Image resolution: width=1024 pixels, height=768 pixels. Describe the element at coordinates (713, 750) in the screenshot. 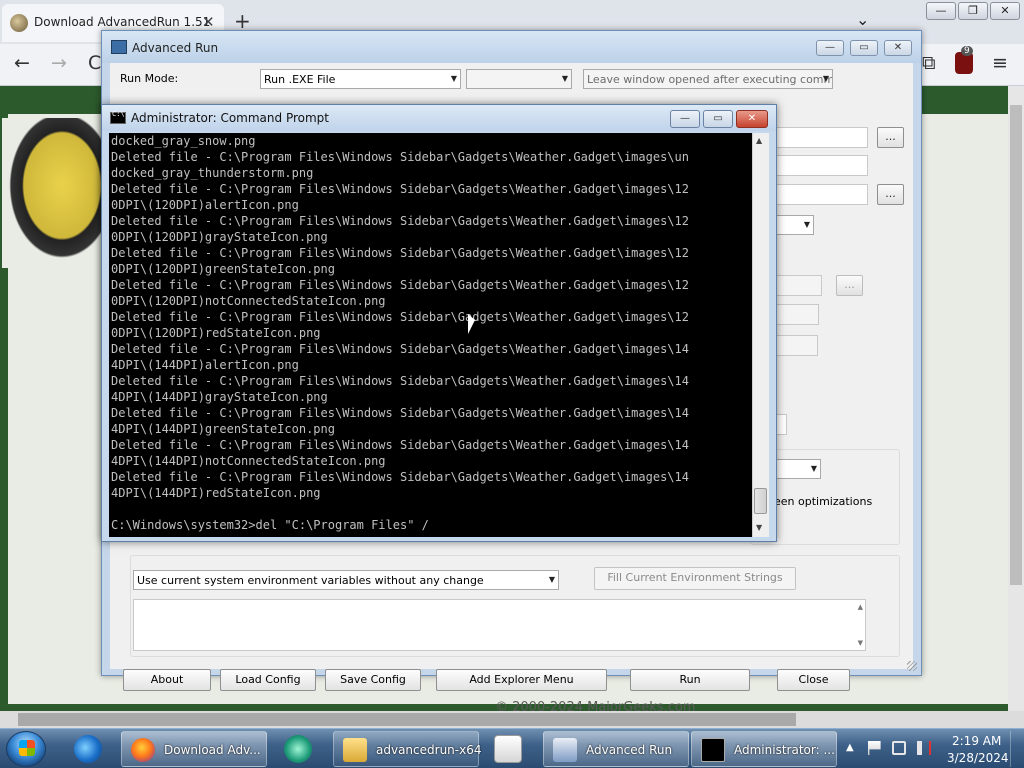

I see `cmd-icon` at that location.